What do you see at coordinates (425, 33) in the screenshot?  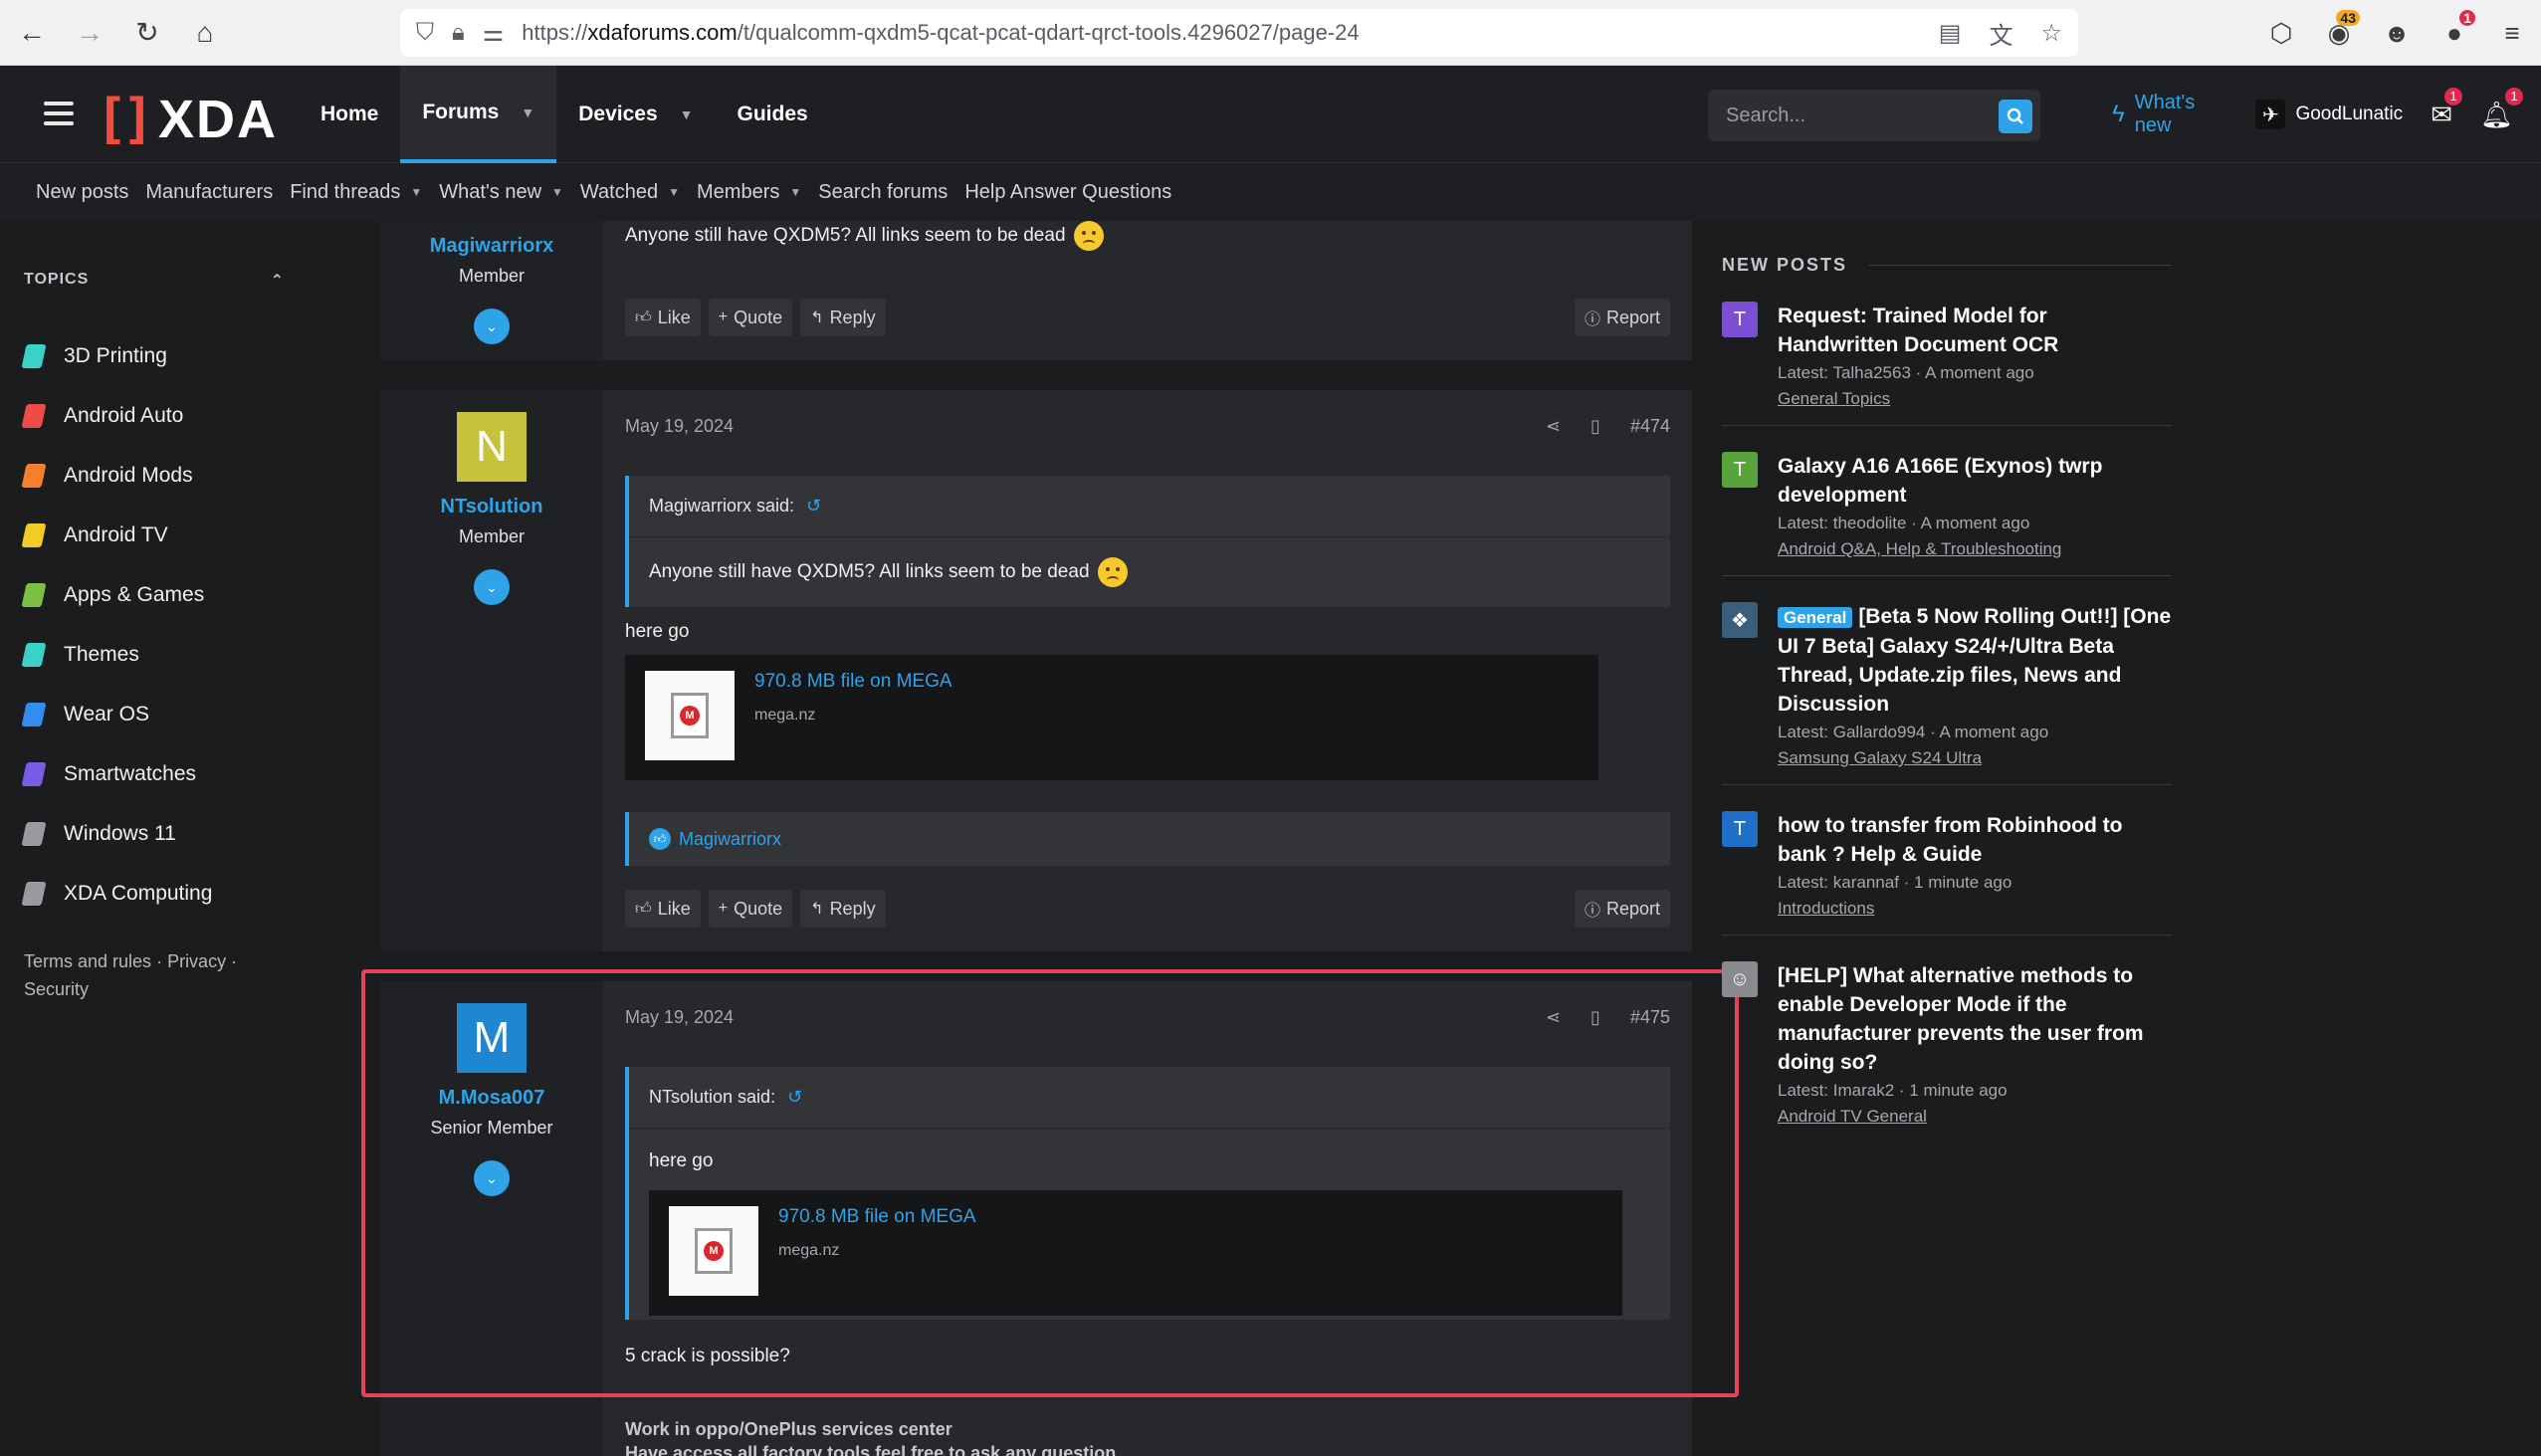 I see `shield-icon: ⛉` at bounding box center [425, 33].